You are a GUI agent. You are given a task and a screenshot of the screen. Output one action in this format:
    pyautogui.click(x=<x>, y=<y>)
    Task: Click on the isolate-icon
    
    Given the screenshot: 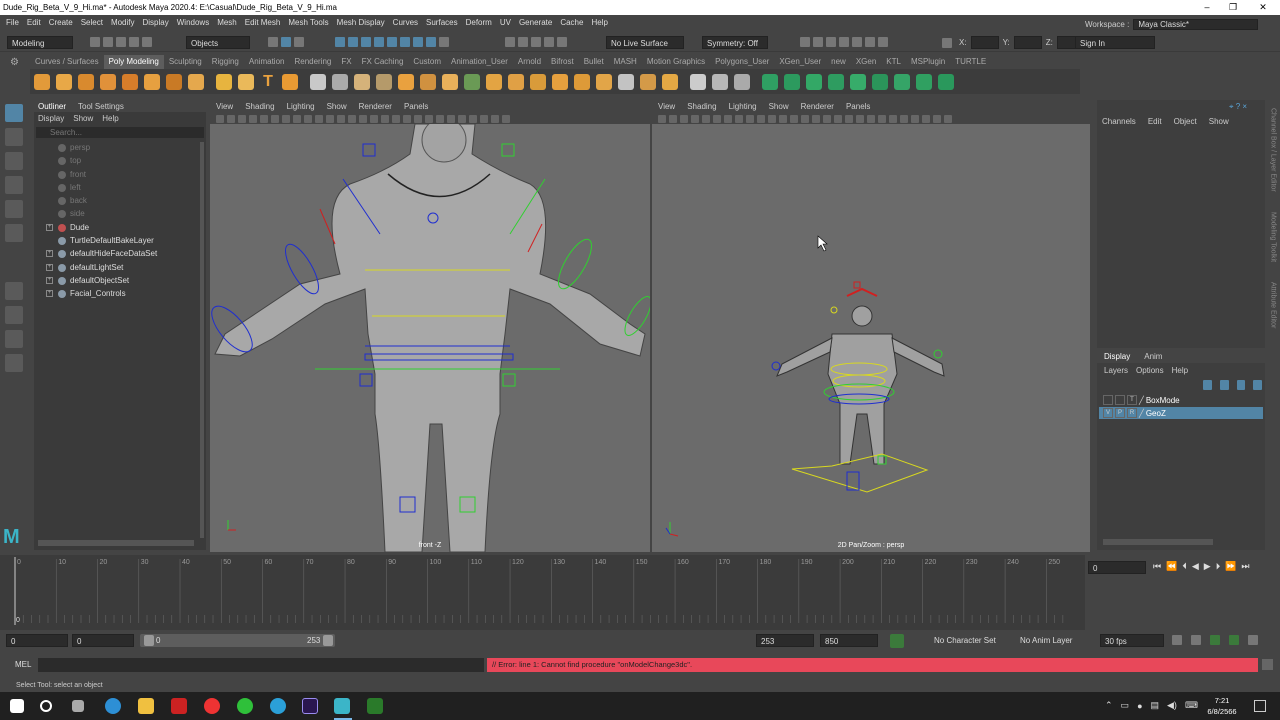 What is the action you would take?
    pyautogui.click(x=440, y=118)
    